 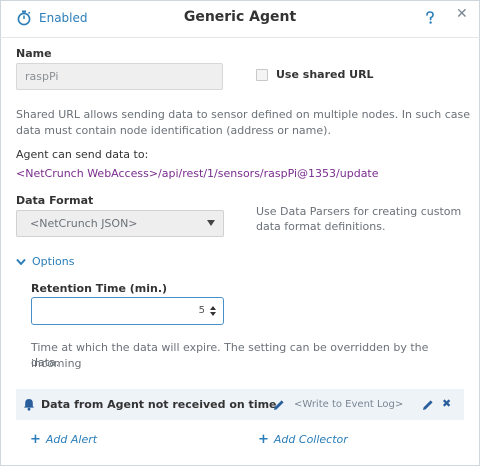 I want to click on remove-icon: ✖, so click(x=446, y=403).